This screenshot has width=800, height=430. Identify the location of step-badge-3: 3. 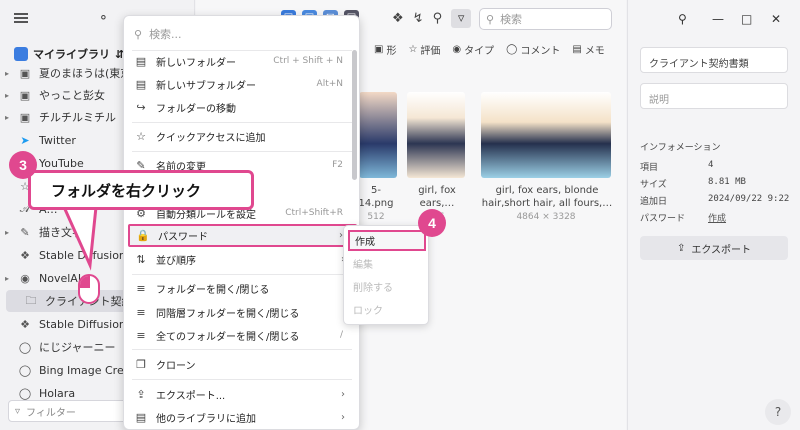
(23, 165).